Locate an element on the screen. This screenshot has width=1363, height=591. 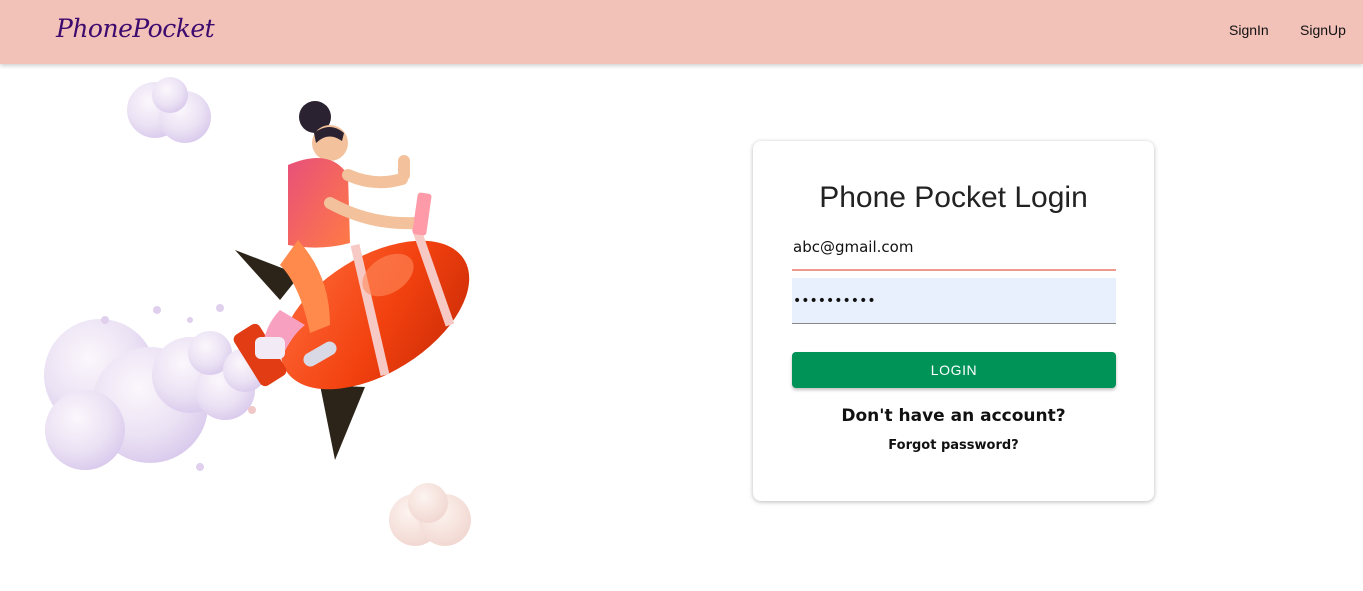
email-field is located at coordinates (954, 249).